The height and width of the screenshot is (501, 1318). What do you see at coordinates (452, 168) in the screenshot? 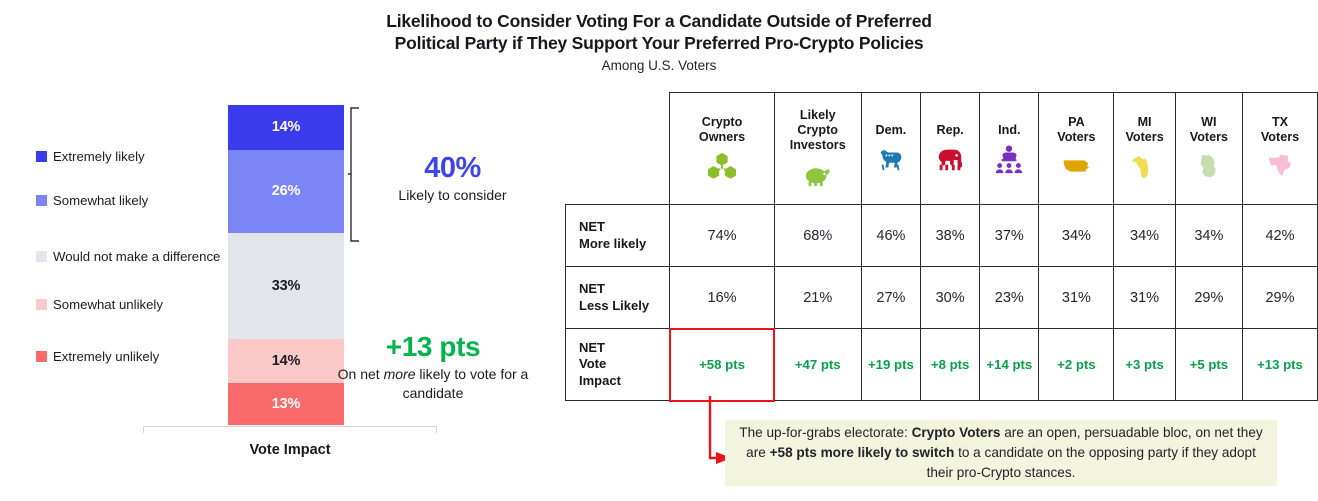
I see `likely-to-consider-value: 40%` at bounding box center [452, 168].